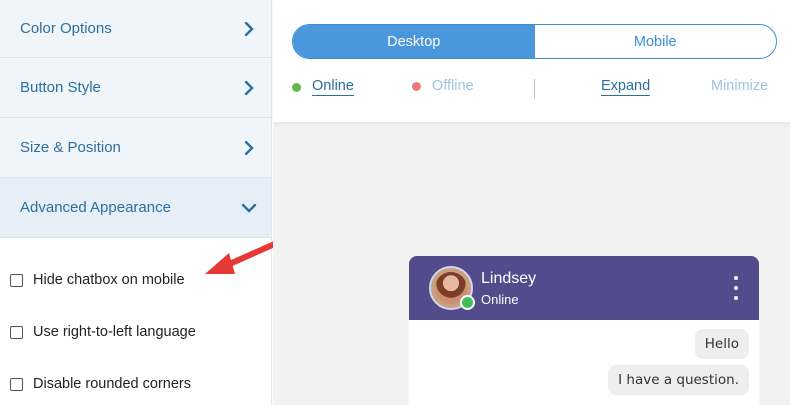 The width and height of the screenshot is (790, 405). What do you see at coordinates (508, 288) in the screenshot?
I see `agent-info: Lindsey Online` at bounding box center [508, 288].